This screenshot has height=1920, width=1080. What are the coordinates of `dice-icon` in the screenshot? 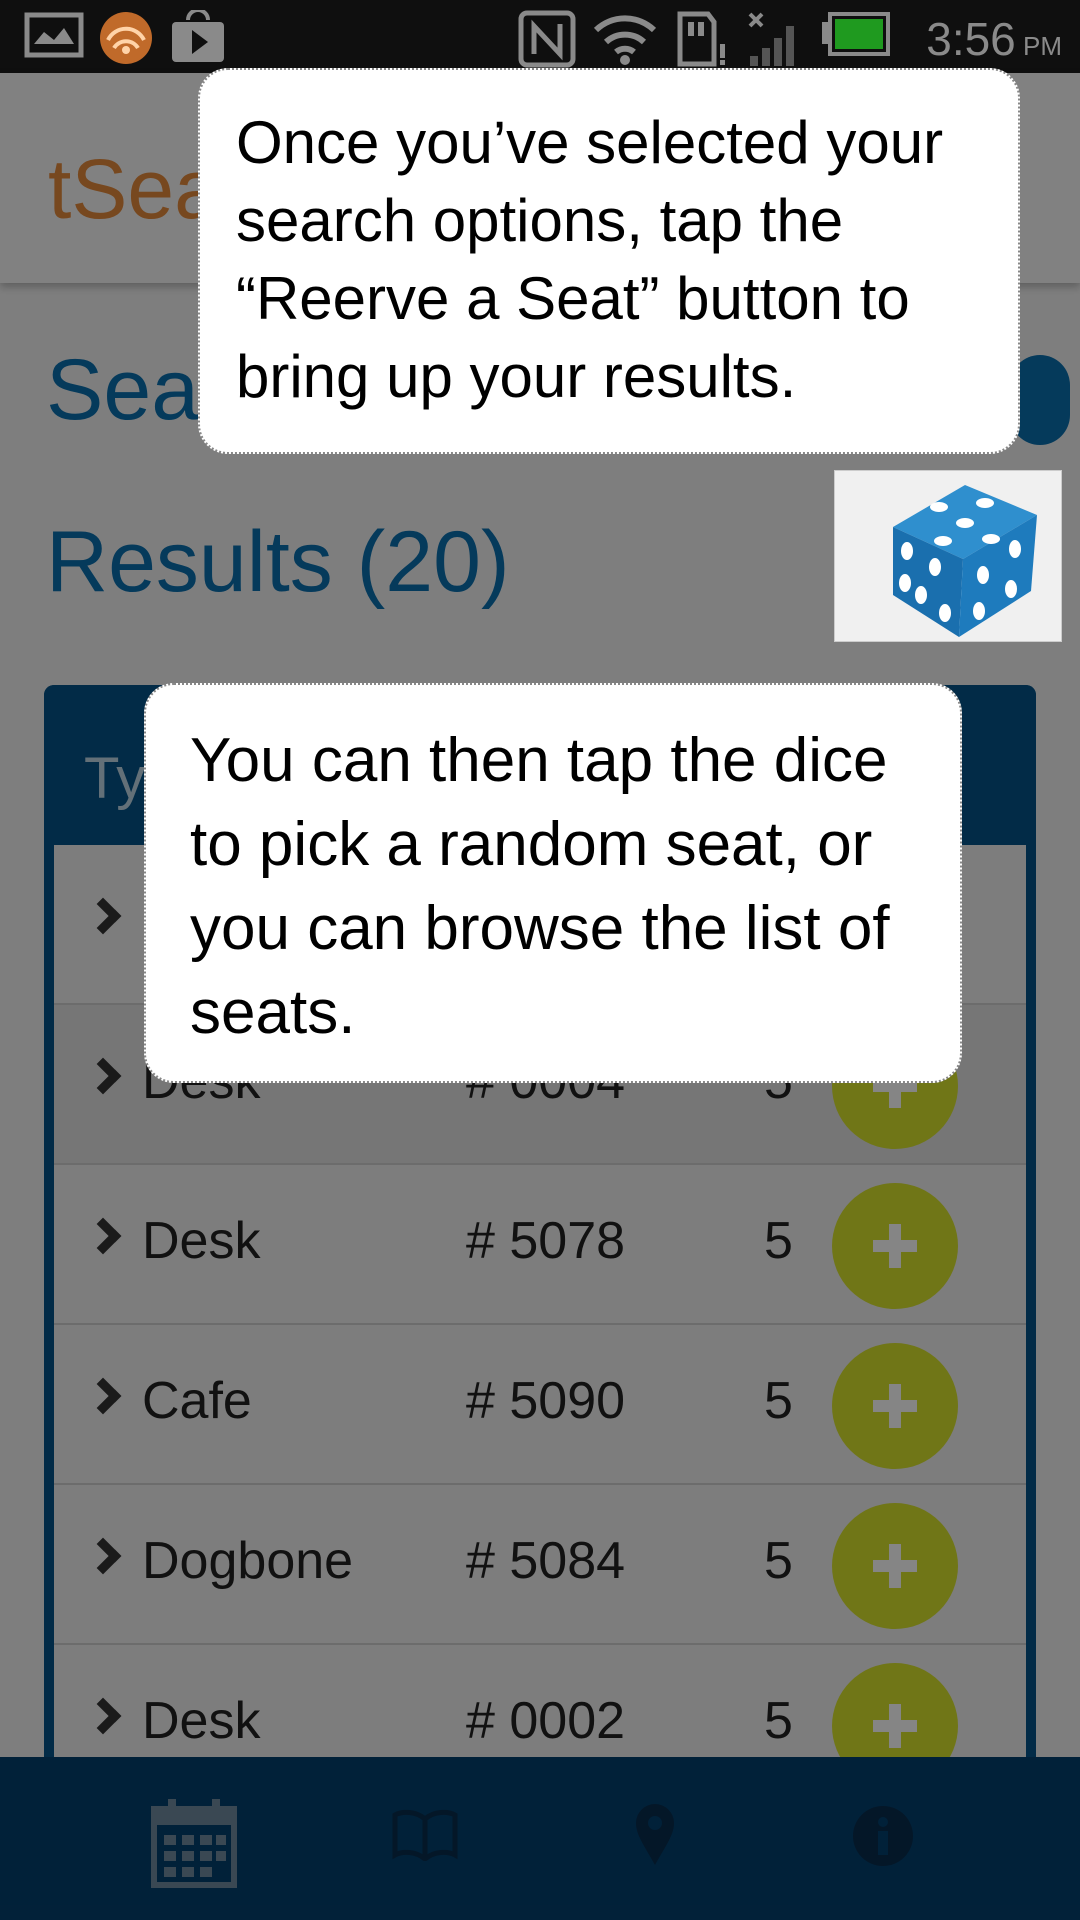 It's located at (965, 561).